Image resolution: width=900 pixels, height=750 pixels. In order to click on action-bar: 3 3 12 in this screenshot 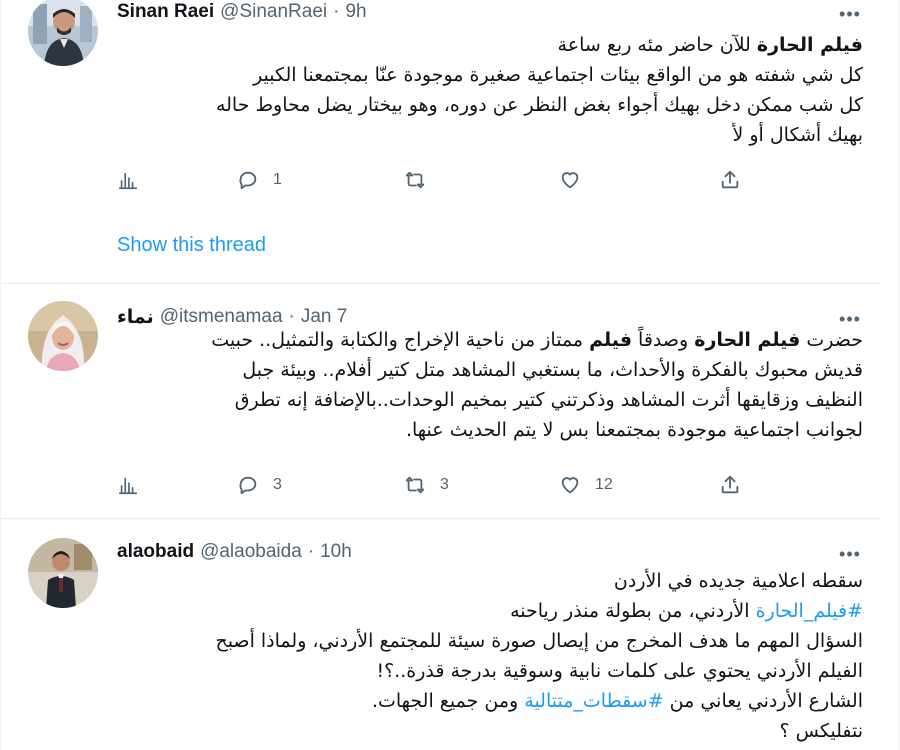, I will do `click(437, 485)`.